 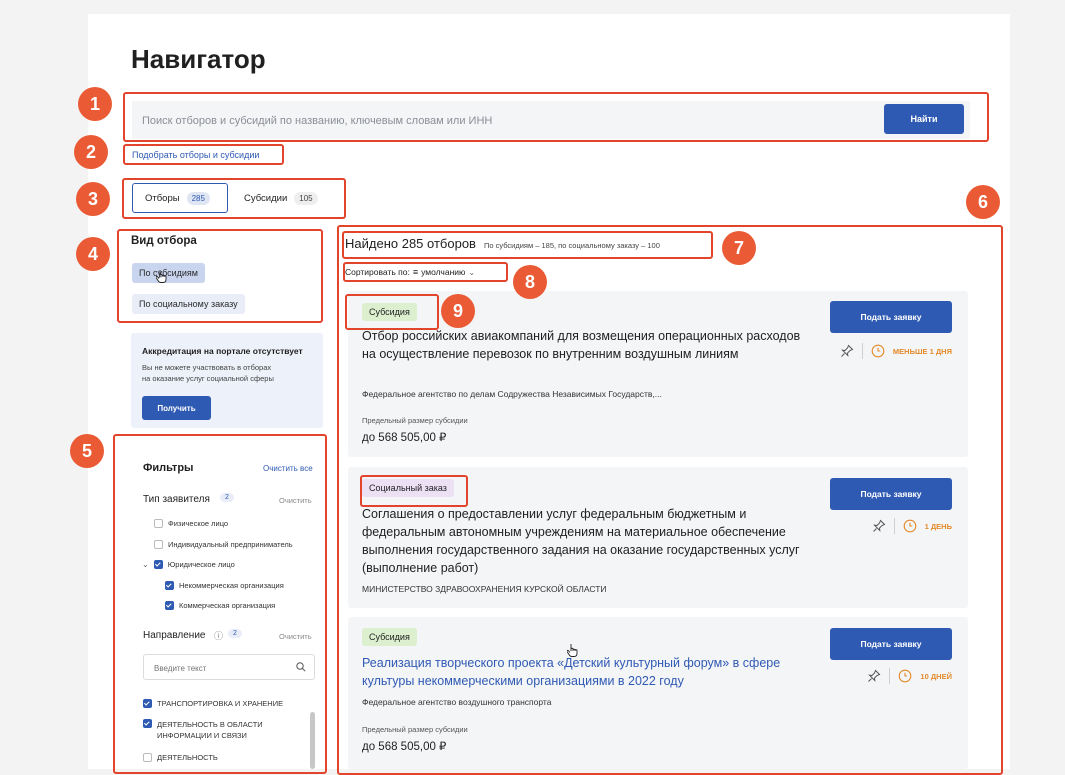 I want to click on accreditation-text-line: Вы не можете участвовать в отборах, so click(x=207, y=367).